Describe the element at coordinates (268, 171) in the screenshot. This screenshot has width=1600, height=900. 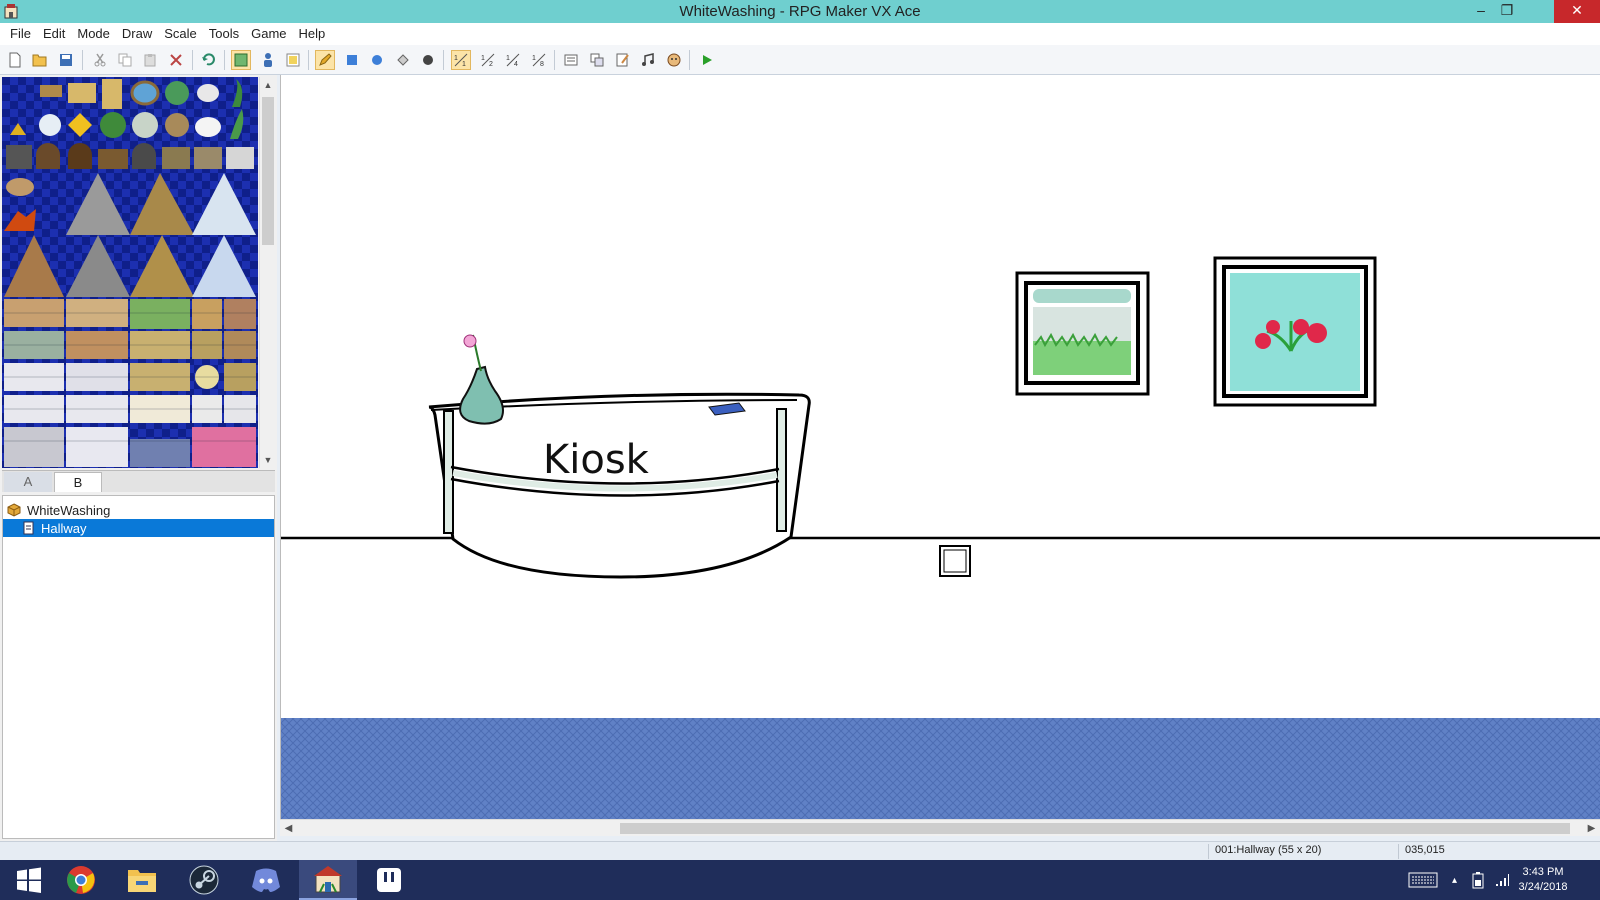
I see `scroll-thumb` at that location.